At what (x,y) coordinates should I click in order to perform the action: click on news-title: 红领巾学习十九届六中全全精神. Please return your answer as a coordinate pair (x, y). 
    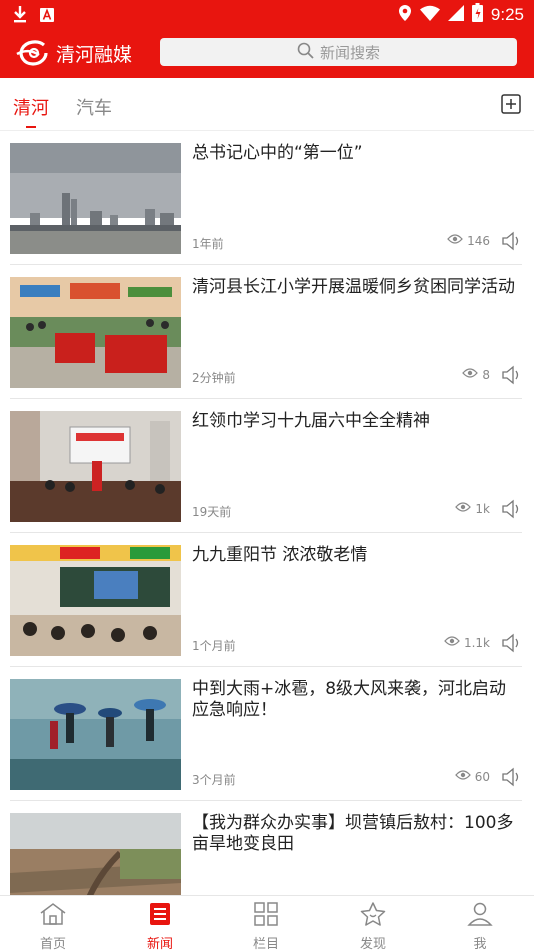
    Looking at the image, I should click on (311, 421).